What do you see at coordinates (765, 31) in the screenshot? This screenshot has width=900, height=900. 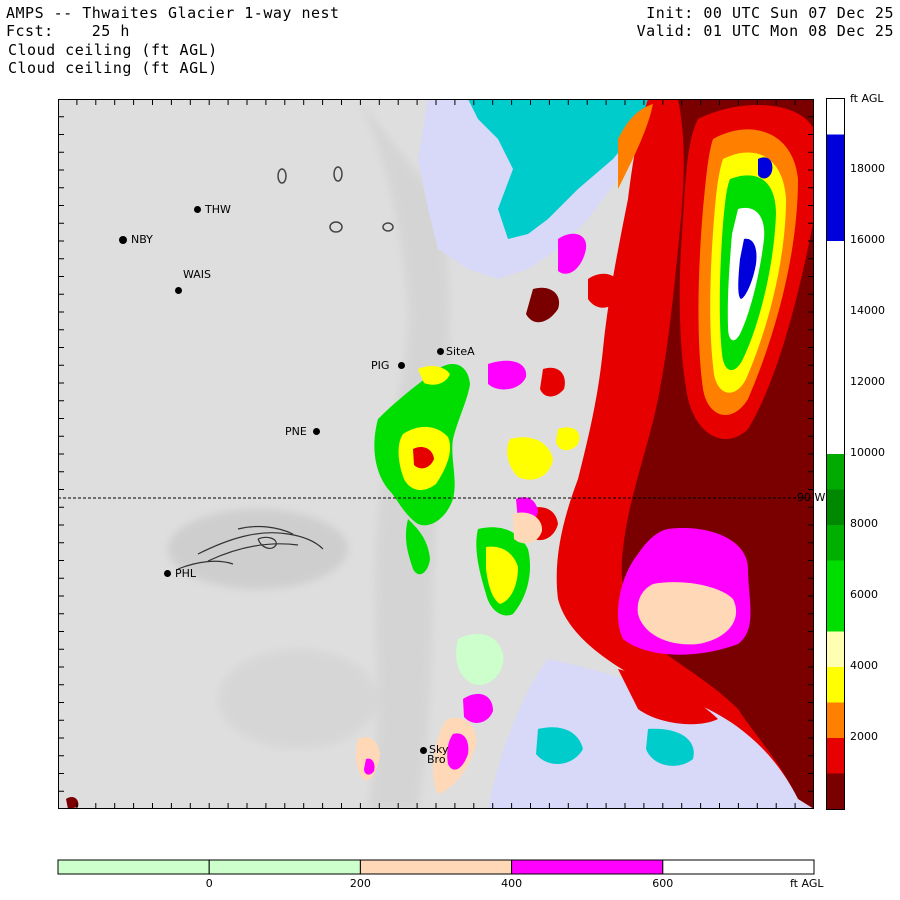 I see `valid-time: Valid: 01 UTC Mon 08 Dec 25` at bounding box center [765, 31].